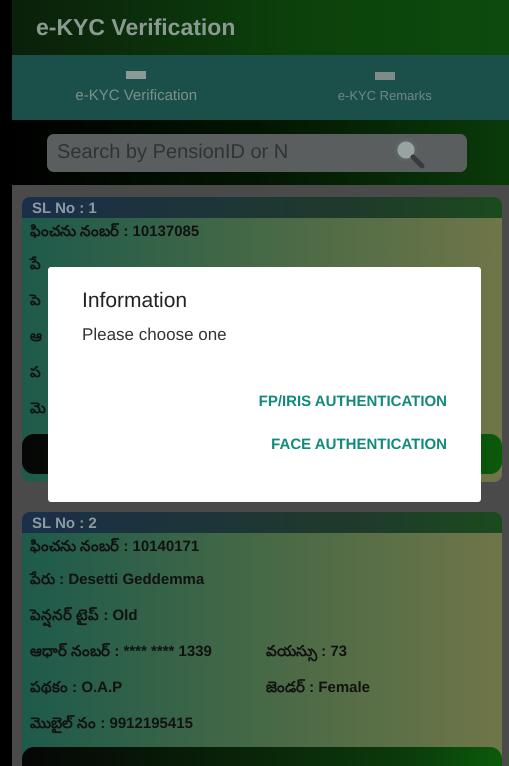 Image resolution: width=509 pixels, height=766 pixels. I want to click on field-text: పె, so click(35, 301).